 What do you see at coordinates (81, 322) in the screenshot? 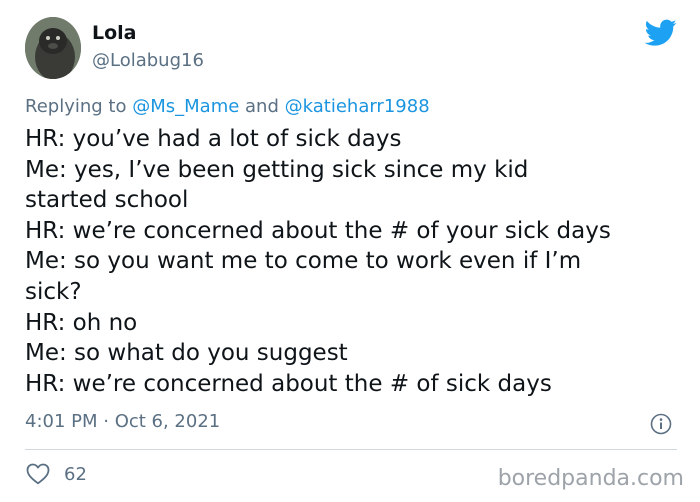
I see `tweet-line: HR: oh no` at bounding box center [81, 322].